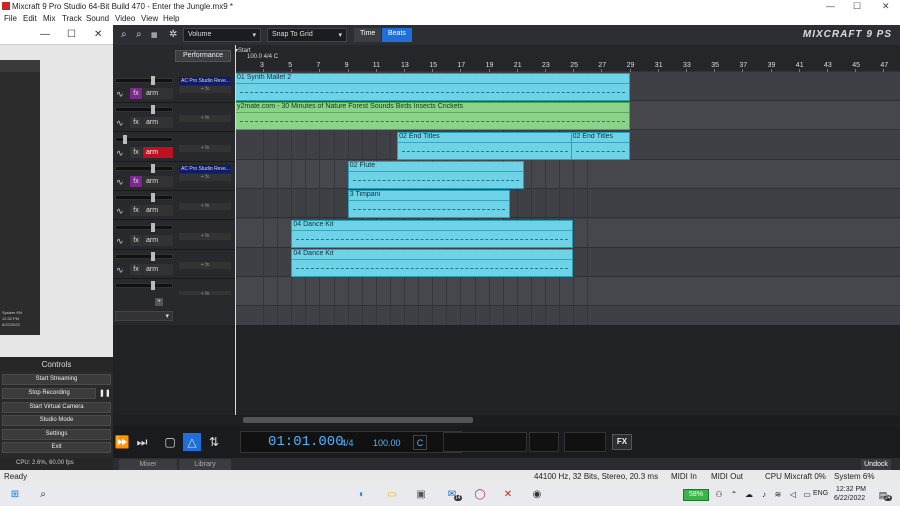 The image size is (900, 506). What do you see at coordinates (480, 495) in the screenshot?
I see `opera-icon: ◯` at bounding box center [480, 495].